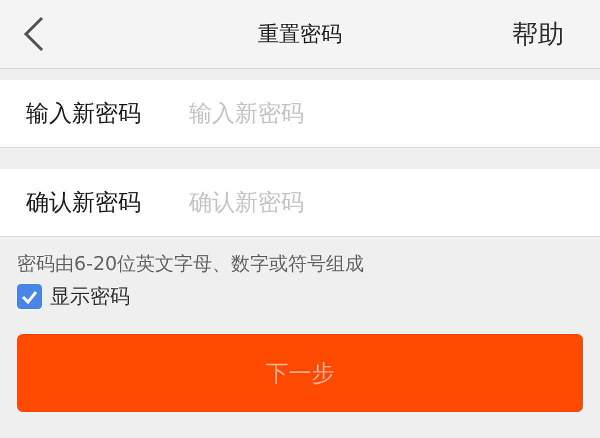 Image resolution: width=600 pixels, height=438 pixels. I want to click on checkmark-icon, so click(29, 297).